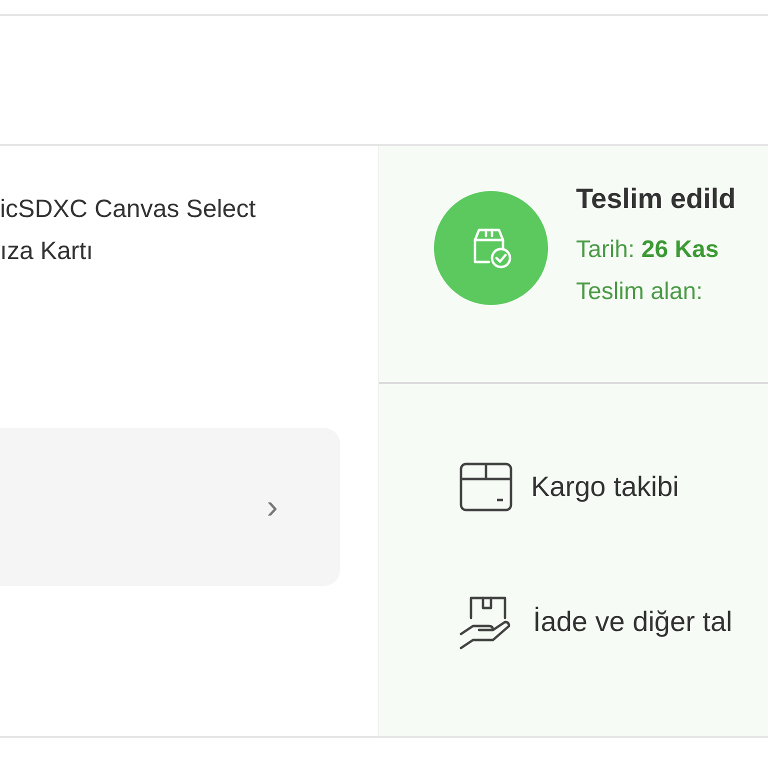 This screenshot has width=768, height=768. What do you see at coordinates (605, 487) in the screenshot?
I see `action-link: Kargo takibi` at bounding box center [605, 487].